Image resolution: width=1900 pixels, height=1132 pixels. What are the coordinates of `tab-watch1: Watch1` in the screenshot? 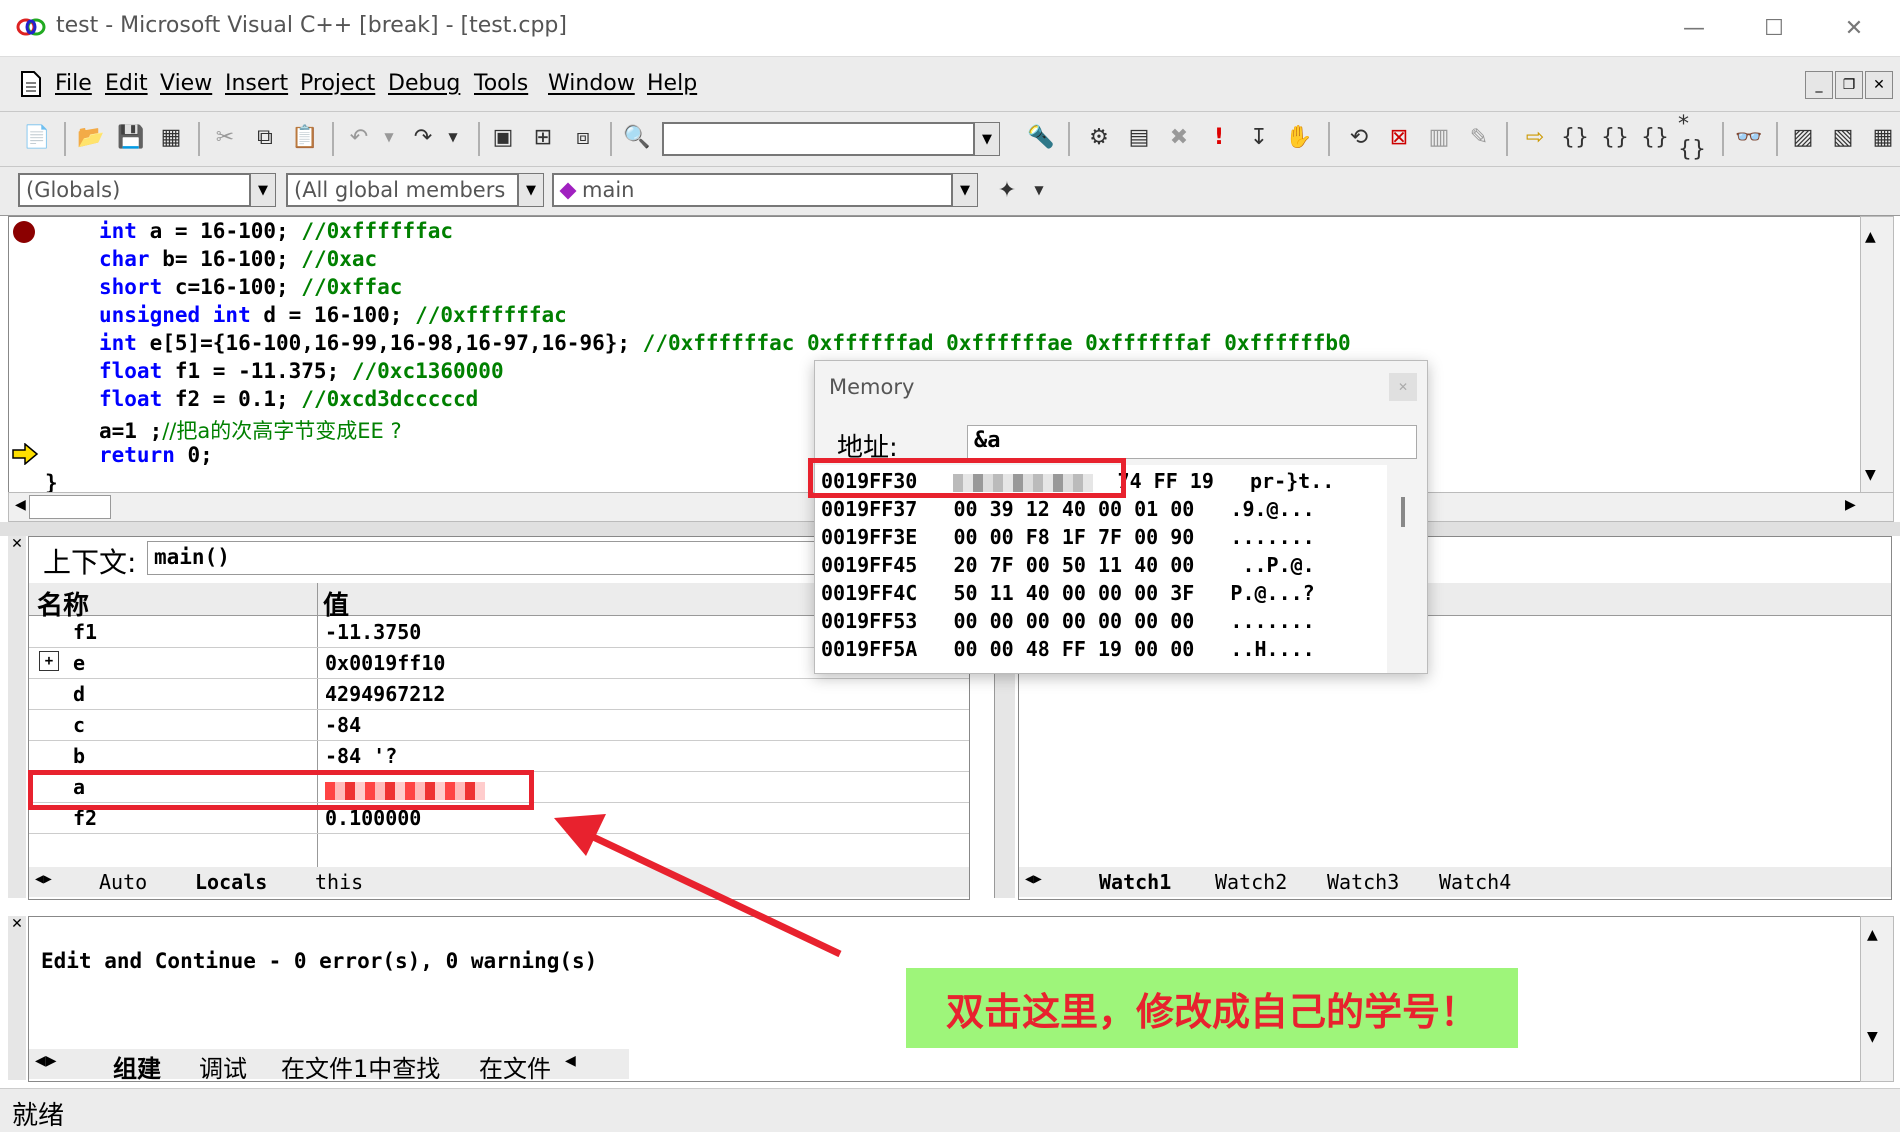 It's located at (1135, 882).